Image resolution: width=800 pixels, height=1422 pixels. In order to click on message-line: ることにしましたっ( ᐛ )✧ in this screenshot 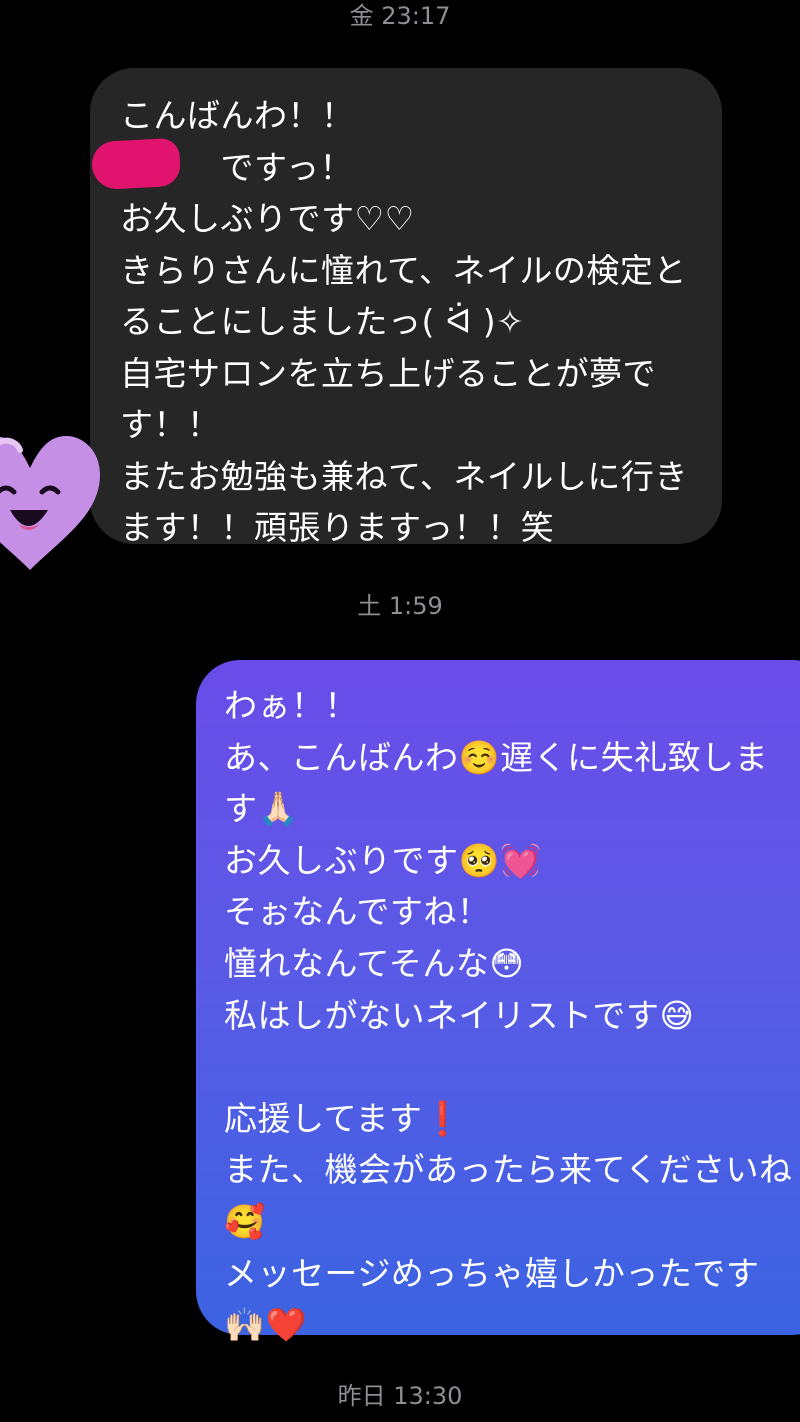, I will do `click(322, 321)`.